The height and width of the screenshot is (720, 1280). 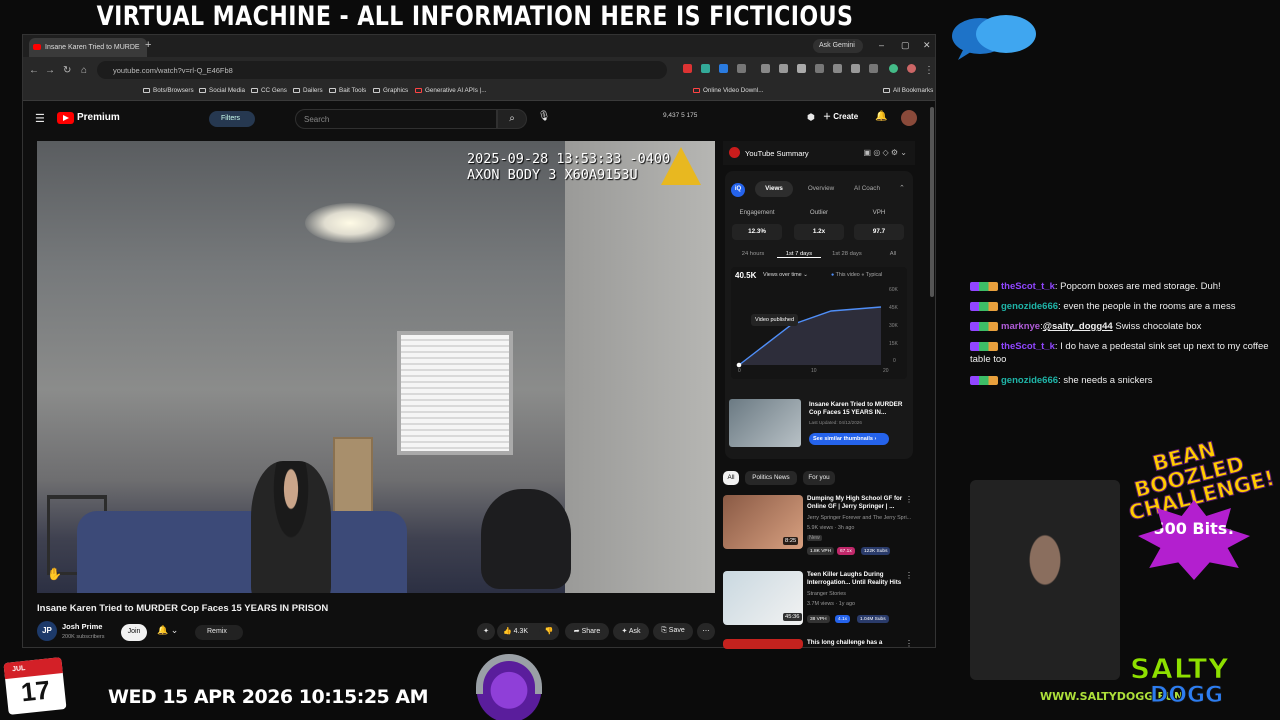 What do you see at coordinates (885, 152) in the screenshot?
I see `summary-toolbar-icons: ▣ ◎ ◇ ⚙ ⌄` at bounding box center [885, 152].